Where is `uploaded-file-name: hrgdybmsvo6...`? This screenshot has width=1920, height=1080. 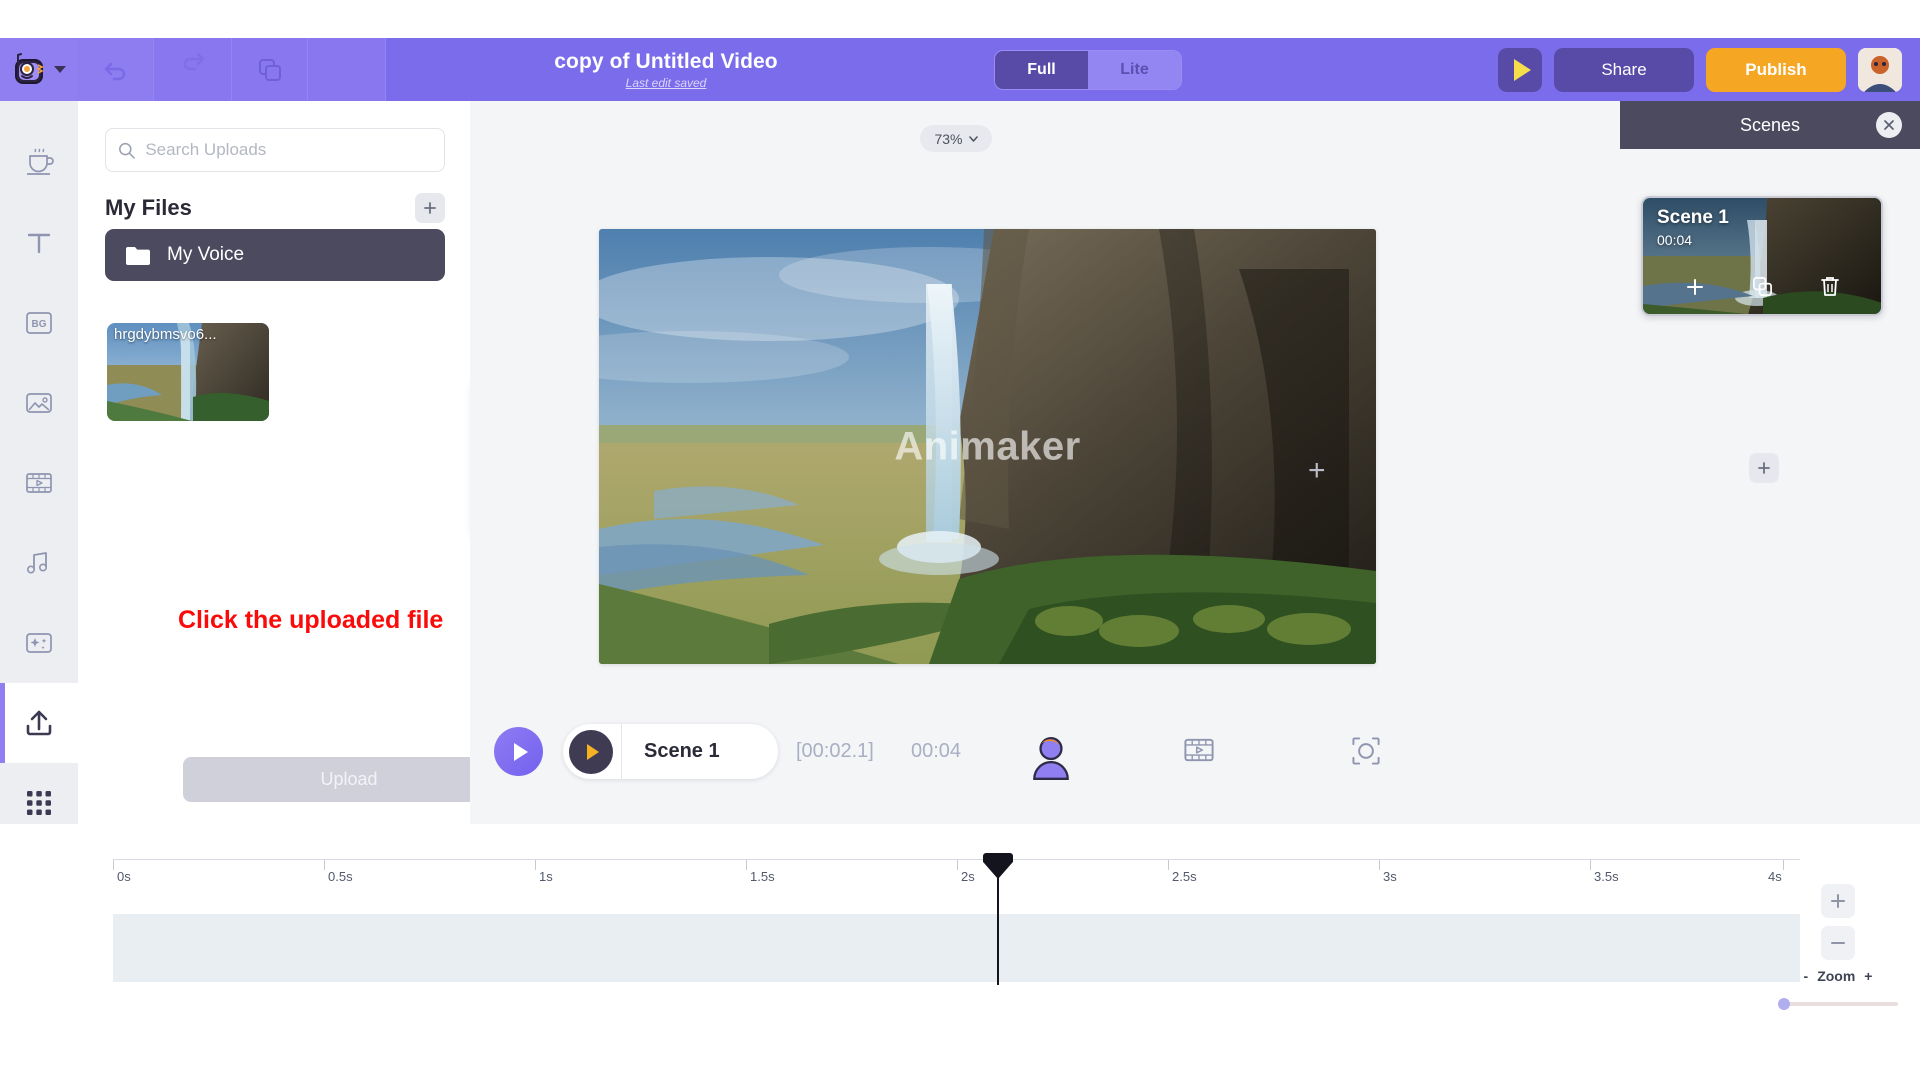 uploaded-file-name: hrgdybmsvo6... is located at coordinates (165, 334).